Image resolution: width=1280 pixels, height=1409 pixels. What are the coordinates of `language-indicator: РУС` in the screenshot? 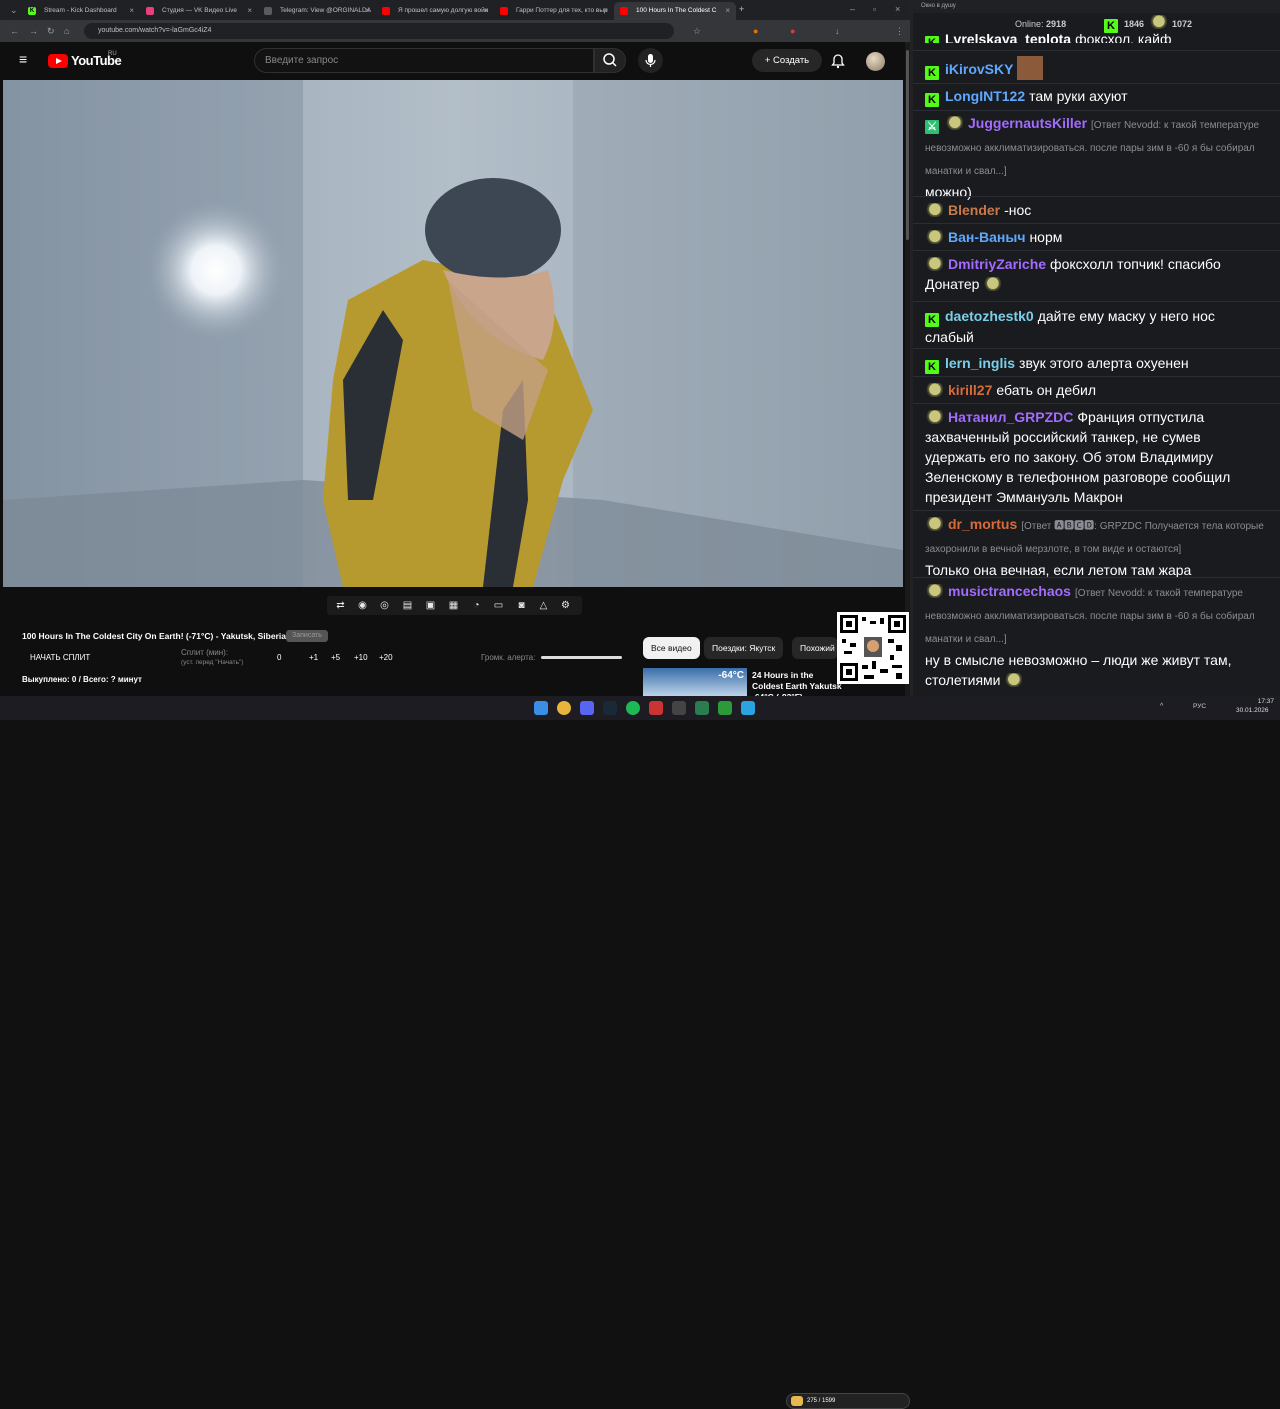 It's located at (1199, 706).